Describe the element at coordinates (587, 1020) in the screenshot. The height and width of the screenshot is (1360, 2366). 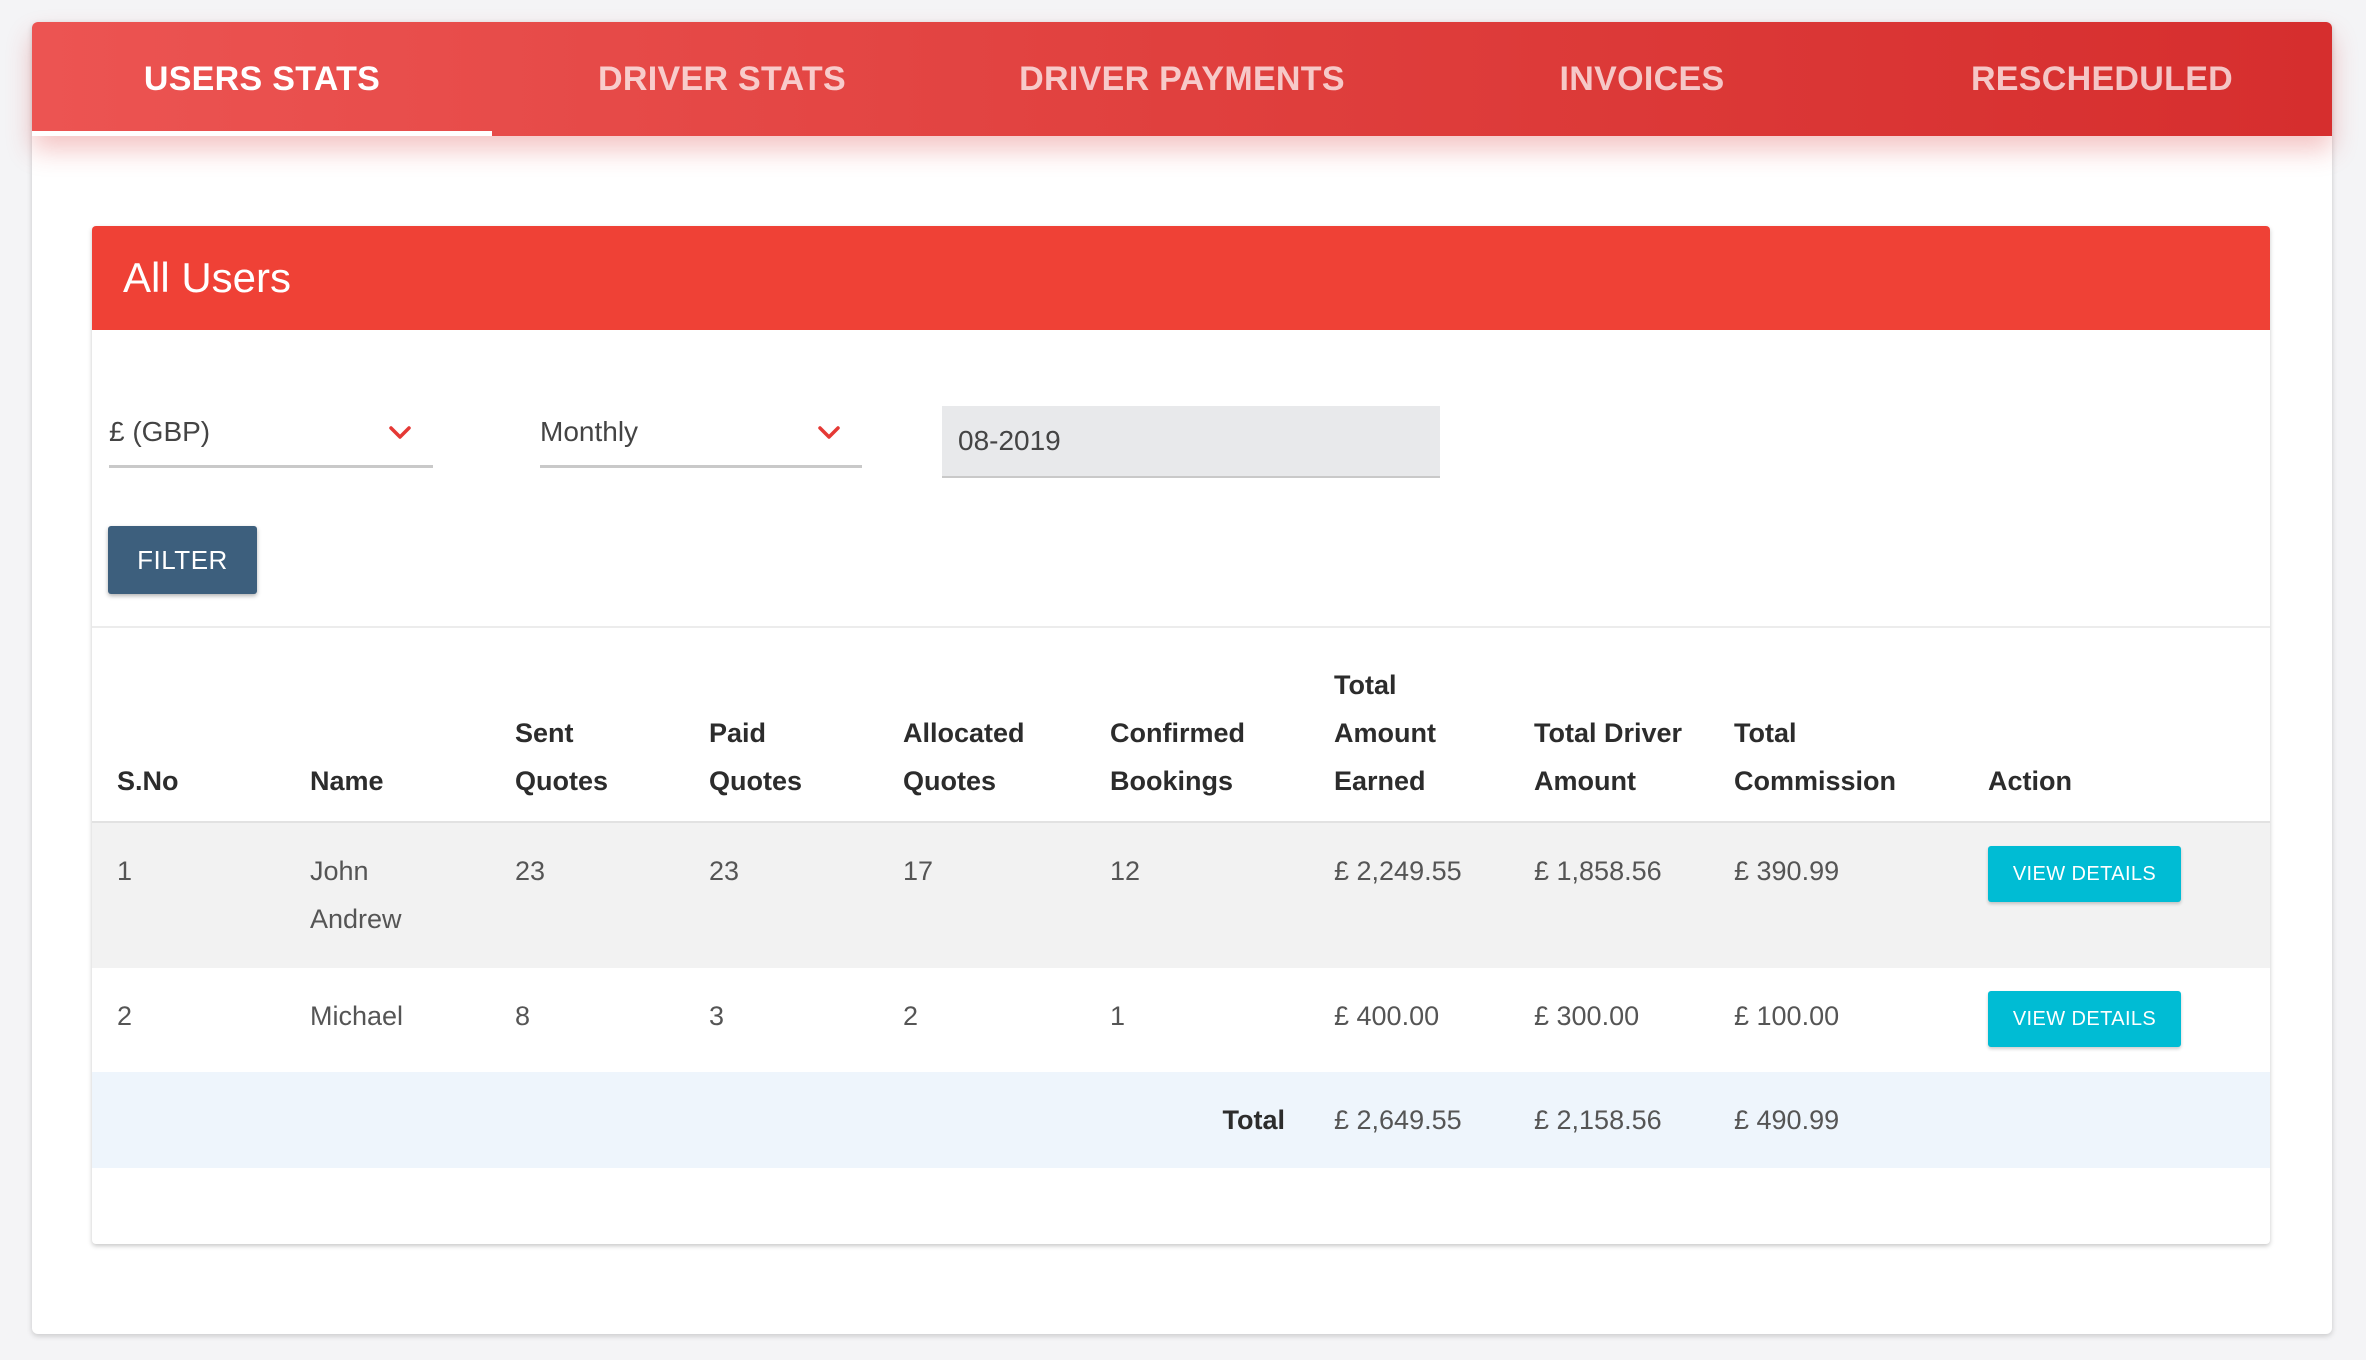
I see `cell-sent-quotes: 8` at that location.